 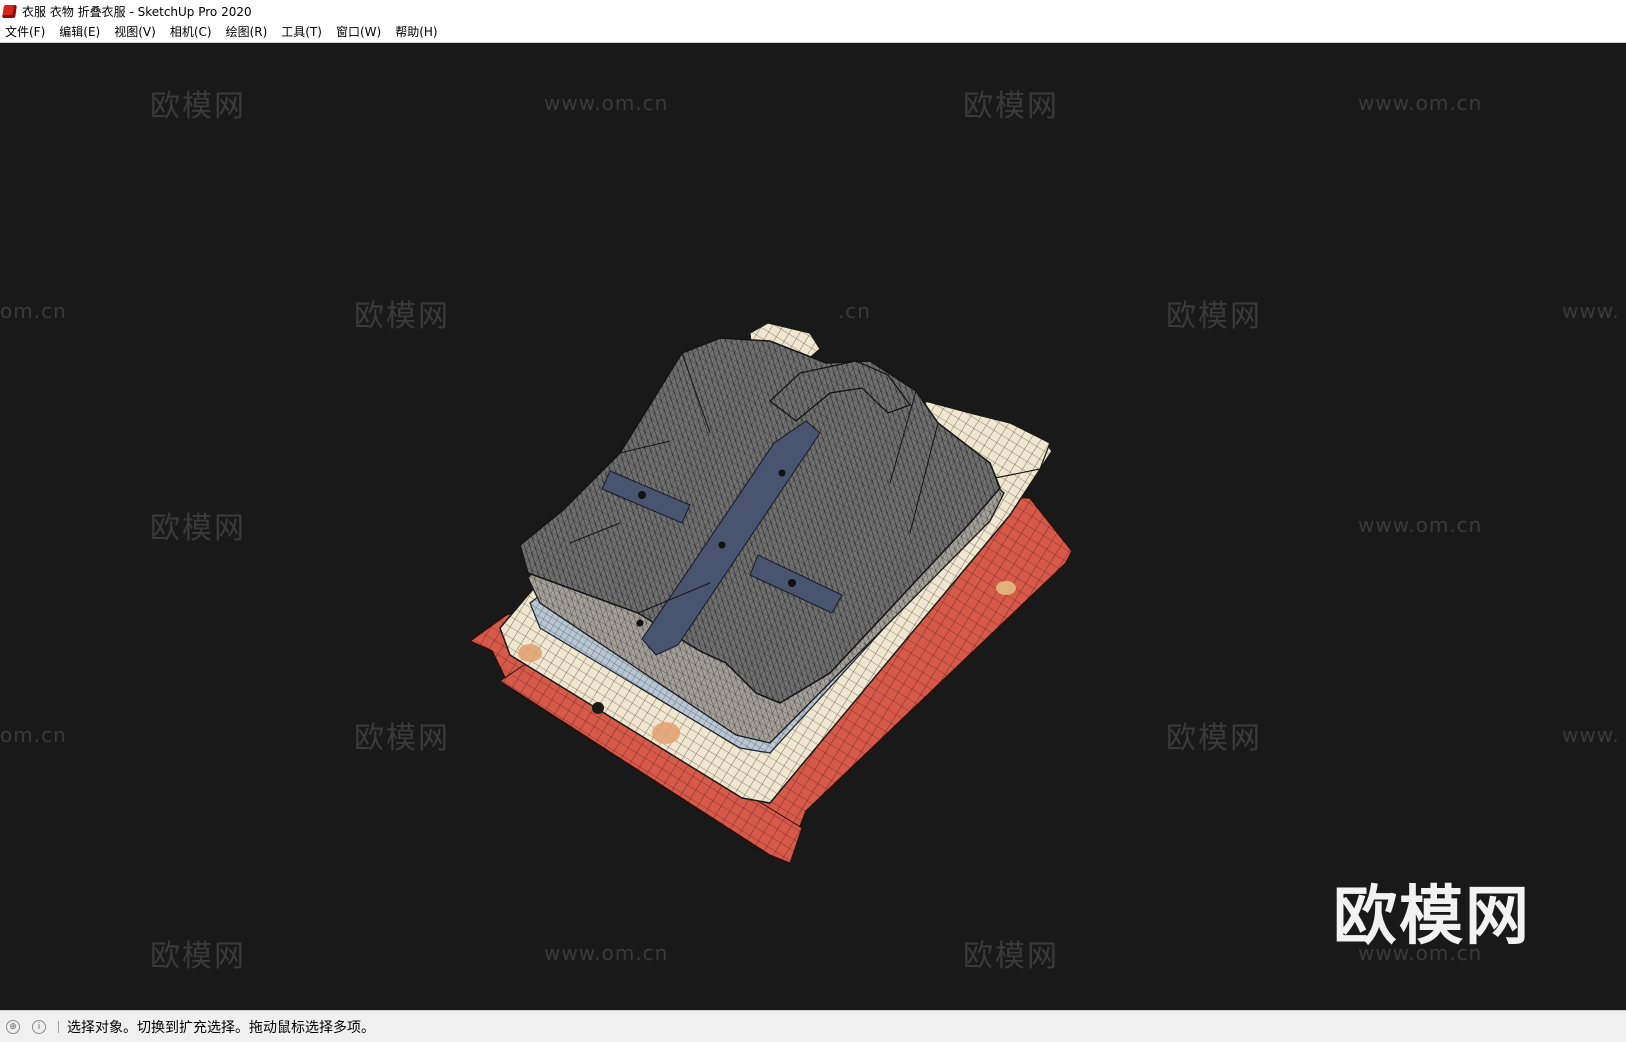 What do you see at coordinates (26, 32) in the screenshot?
I see `menu-file: 文件(F)` at bounding box center [26, 32].